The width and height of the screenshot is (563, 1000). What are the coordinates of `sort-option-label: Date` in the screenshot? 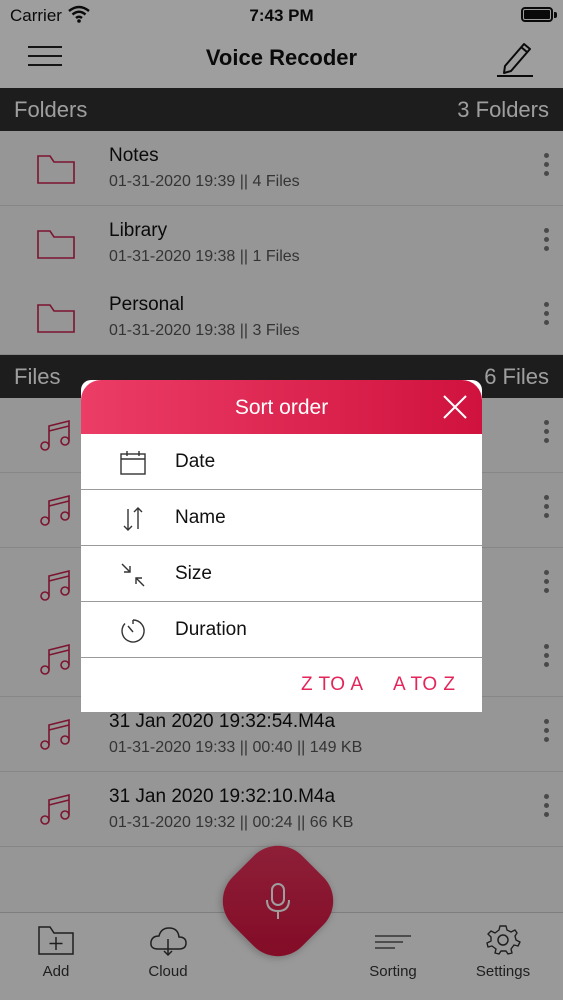 It's located at (195, 461).